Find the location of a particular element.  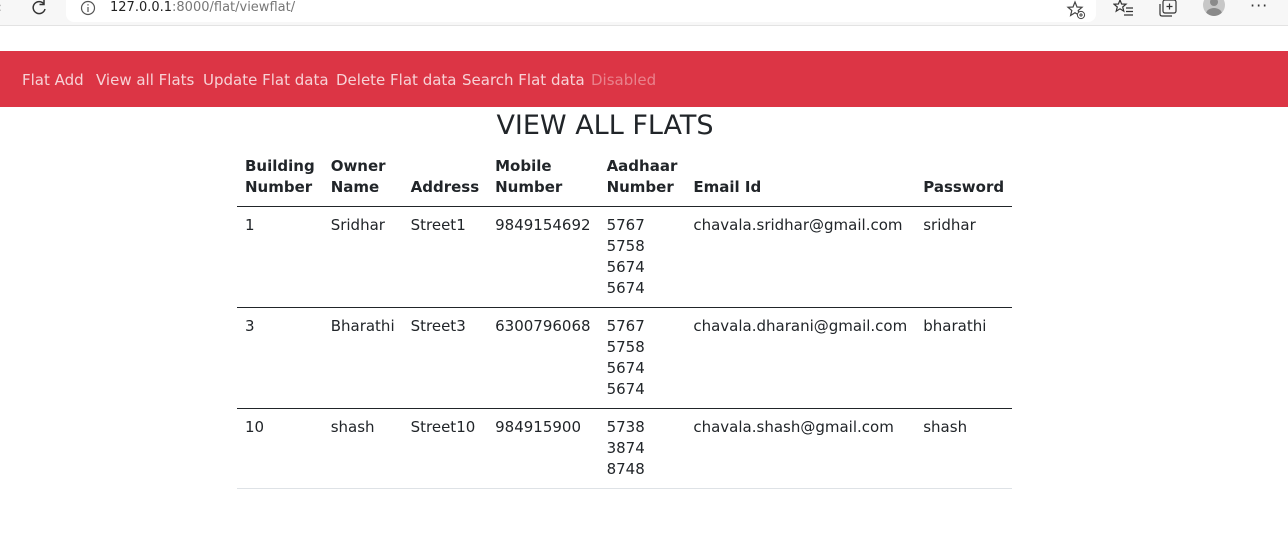

cell-password: shash is located at coordinates (964, 448).